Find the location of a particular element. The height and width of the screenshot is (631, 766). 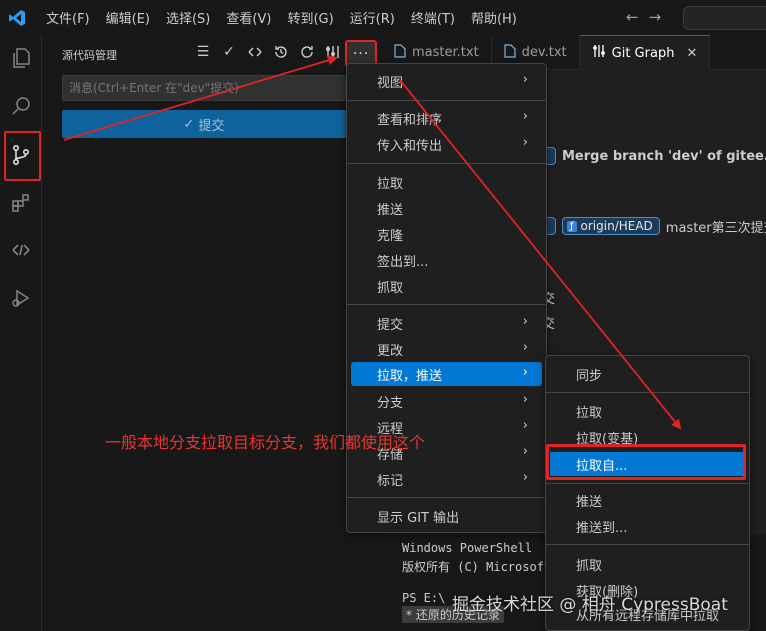

view-as-list-icon: ☰ is located at coordinates (203, 52).